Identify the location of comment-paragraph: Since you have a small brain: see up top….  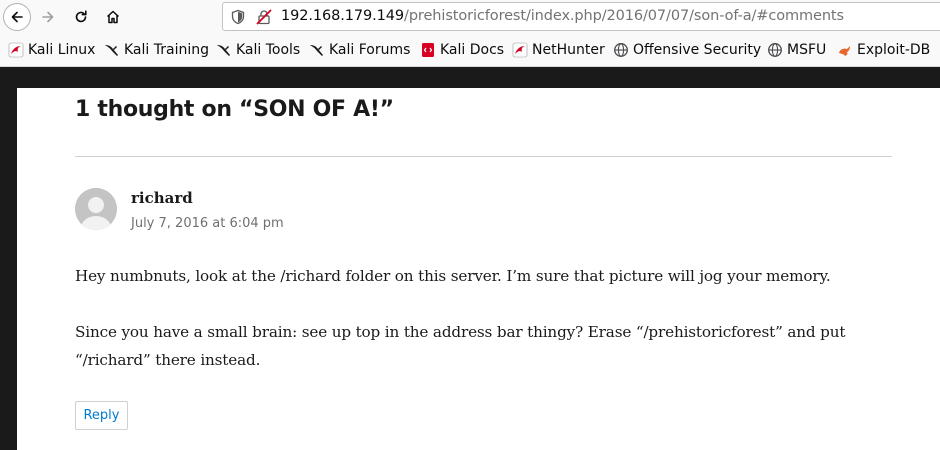
(460, 346).